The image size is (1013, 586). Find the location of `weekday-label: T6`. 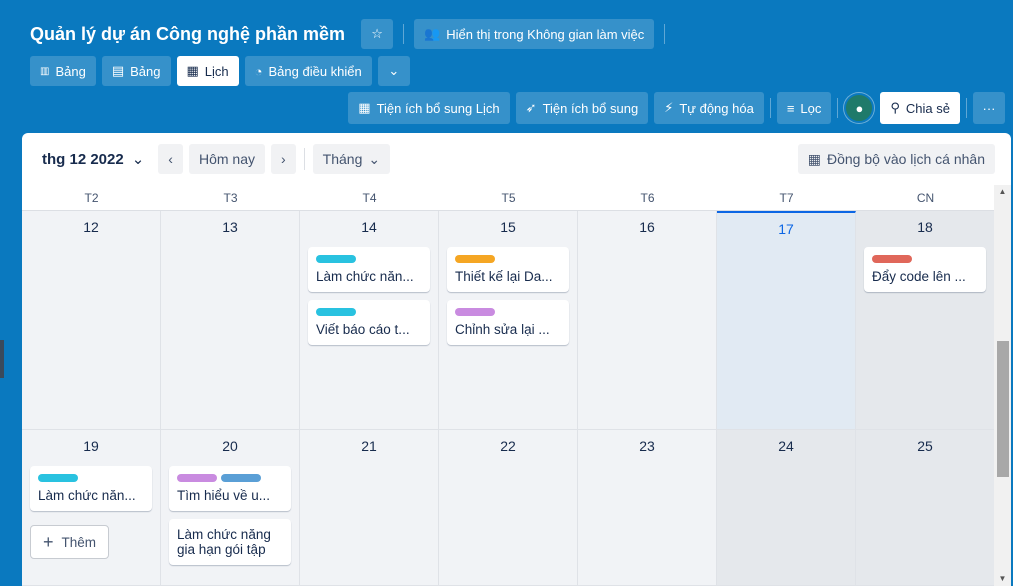

weekday-label: T6 is located at coordinates (647, 198).